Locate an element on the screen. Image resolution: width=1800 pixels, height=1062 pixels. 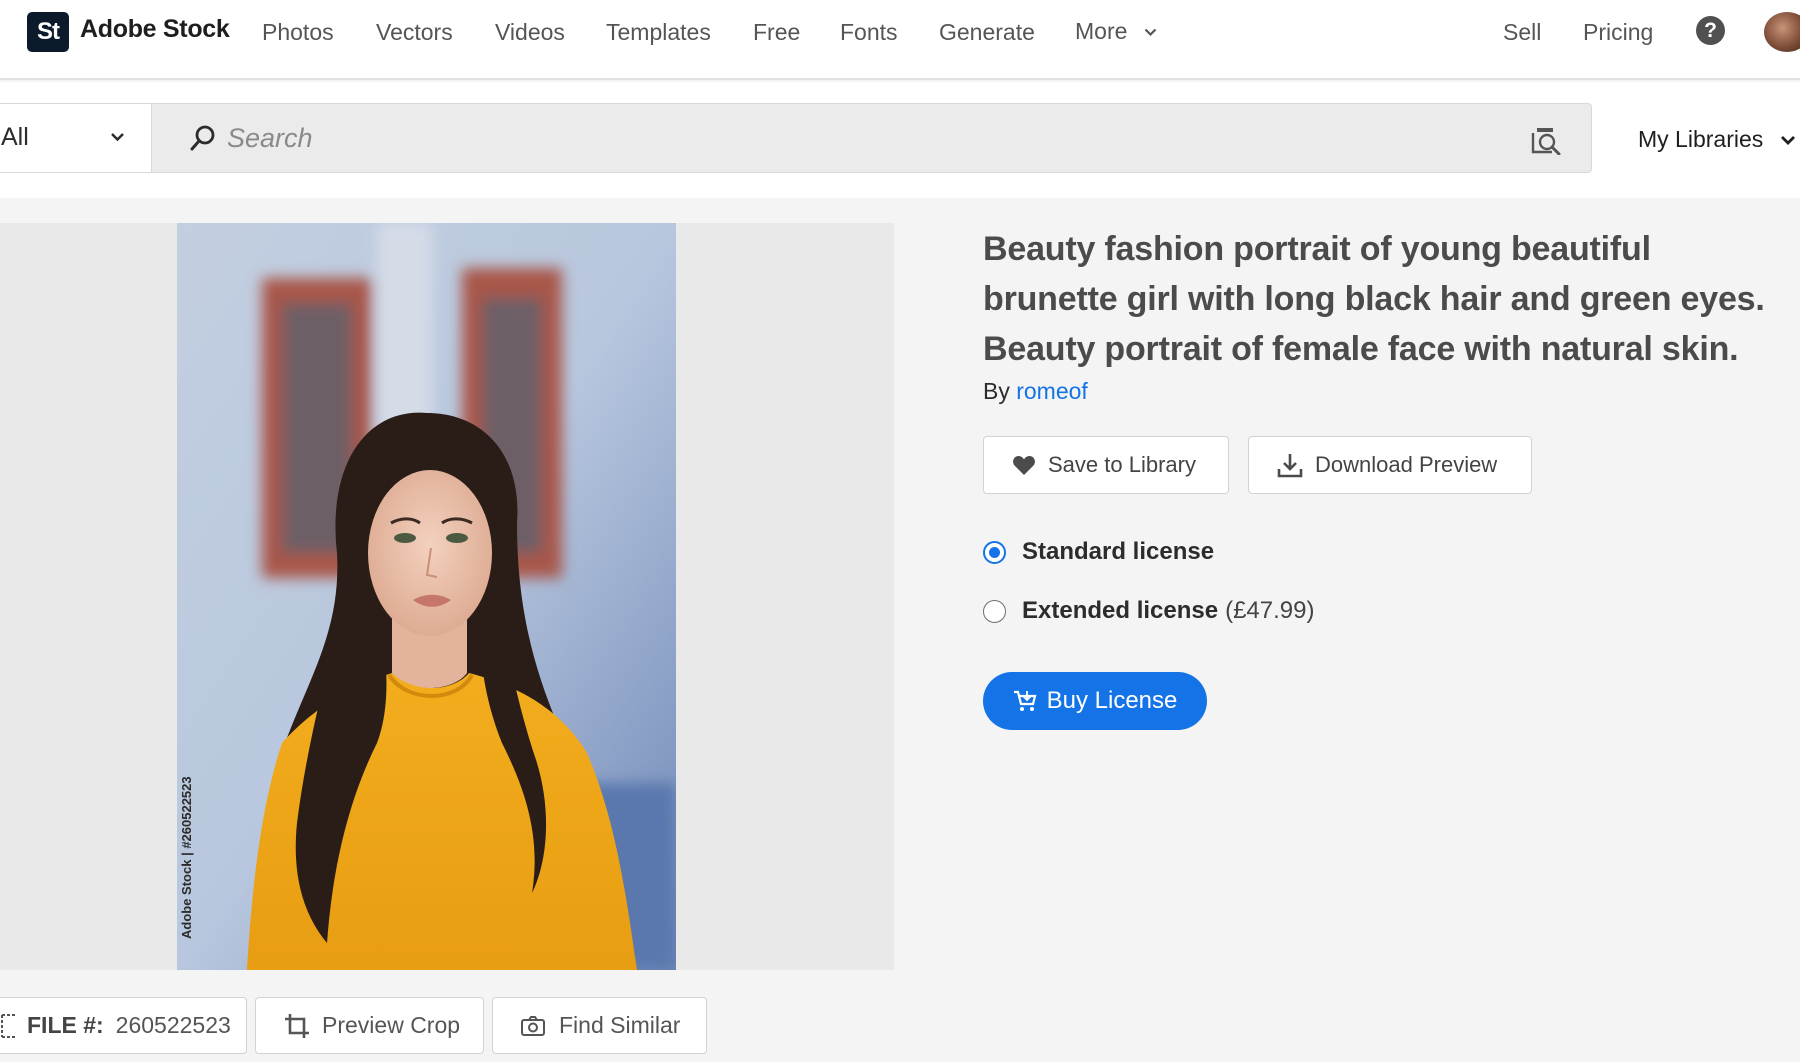
license-extended-option: Extended license (£47.99) is located at coordinates (1148, 611).